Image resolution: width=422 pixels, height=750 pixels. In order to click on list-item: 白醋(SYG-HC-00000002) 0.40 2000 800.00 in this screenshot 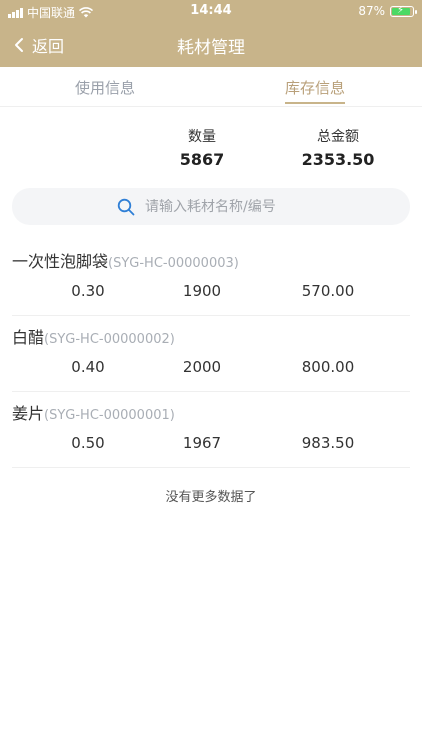, I will do `click(211, 354)`.